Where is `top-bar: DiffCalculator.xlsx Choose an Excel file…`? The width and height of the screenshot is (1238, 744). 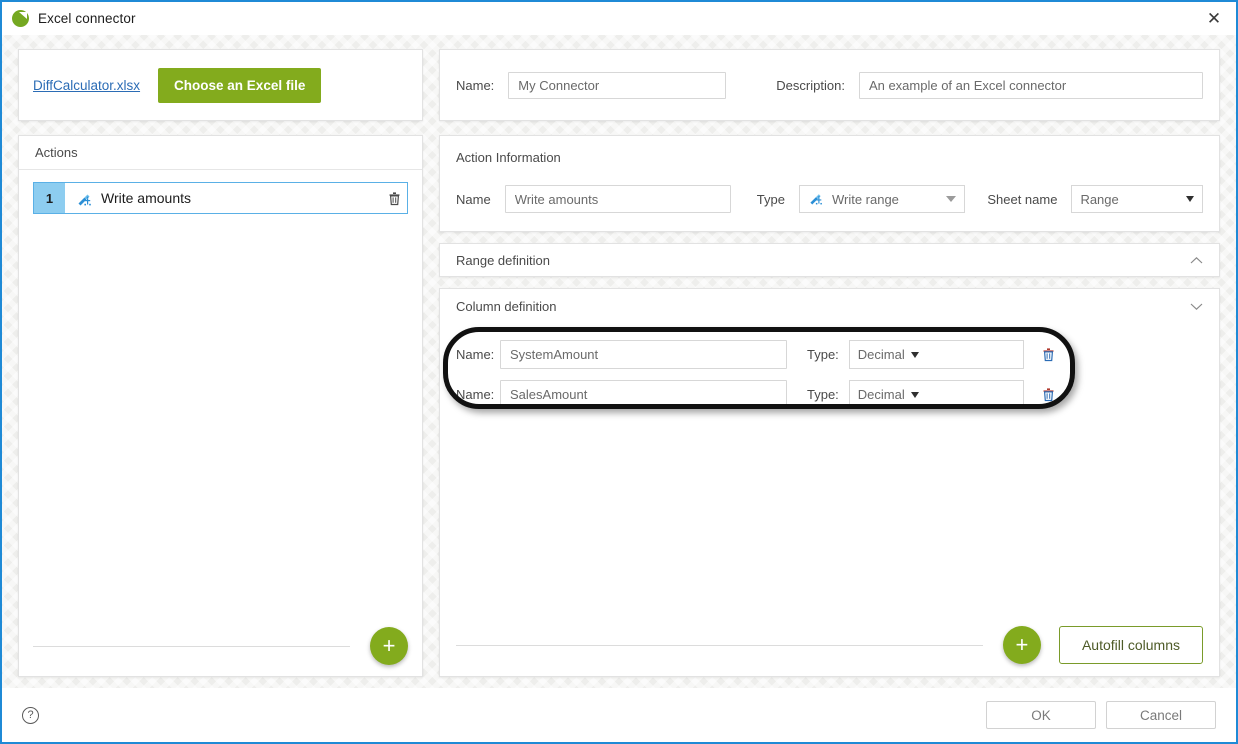
top-bar: DiffCalculator.xlsx Choose an Excel file… is located at coordinates (619, 85).